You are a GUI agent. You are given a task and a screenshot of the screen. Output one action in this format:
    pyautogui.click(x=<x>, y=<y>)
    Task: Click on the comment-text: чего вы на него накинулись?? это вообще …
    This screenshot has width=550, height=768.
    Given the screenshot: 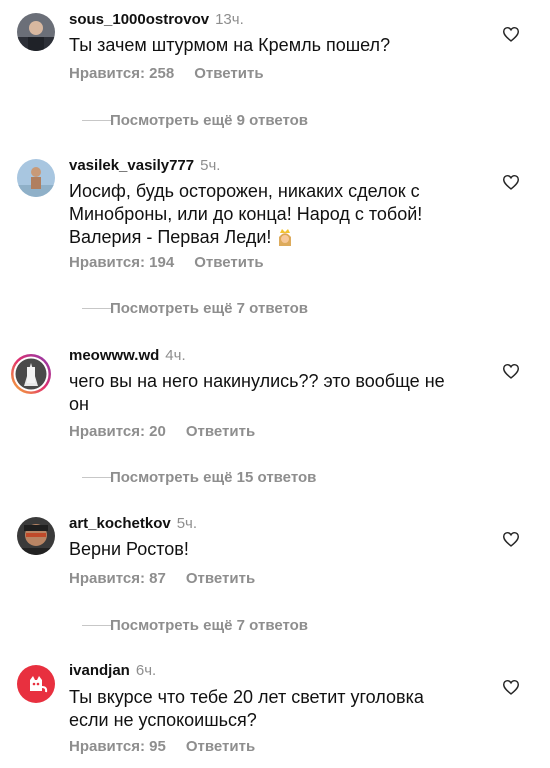 What is the action you would take?
    pyautogui.click(x=279, y=393)
    